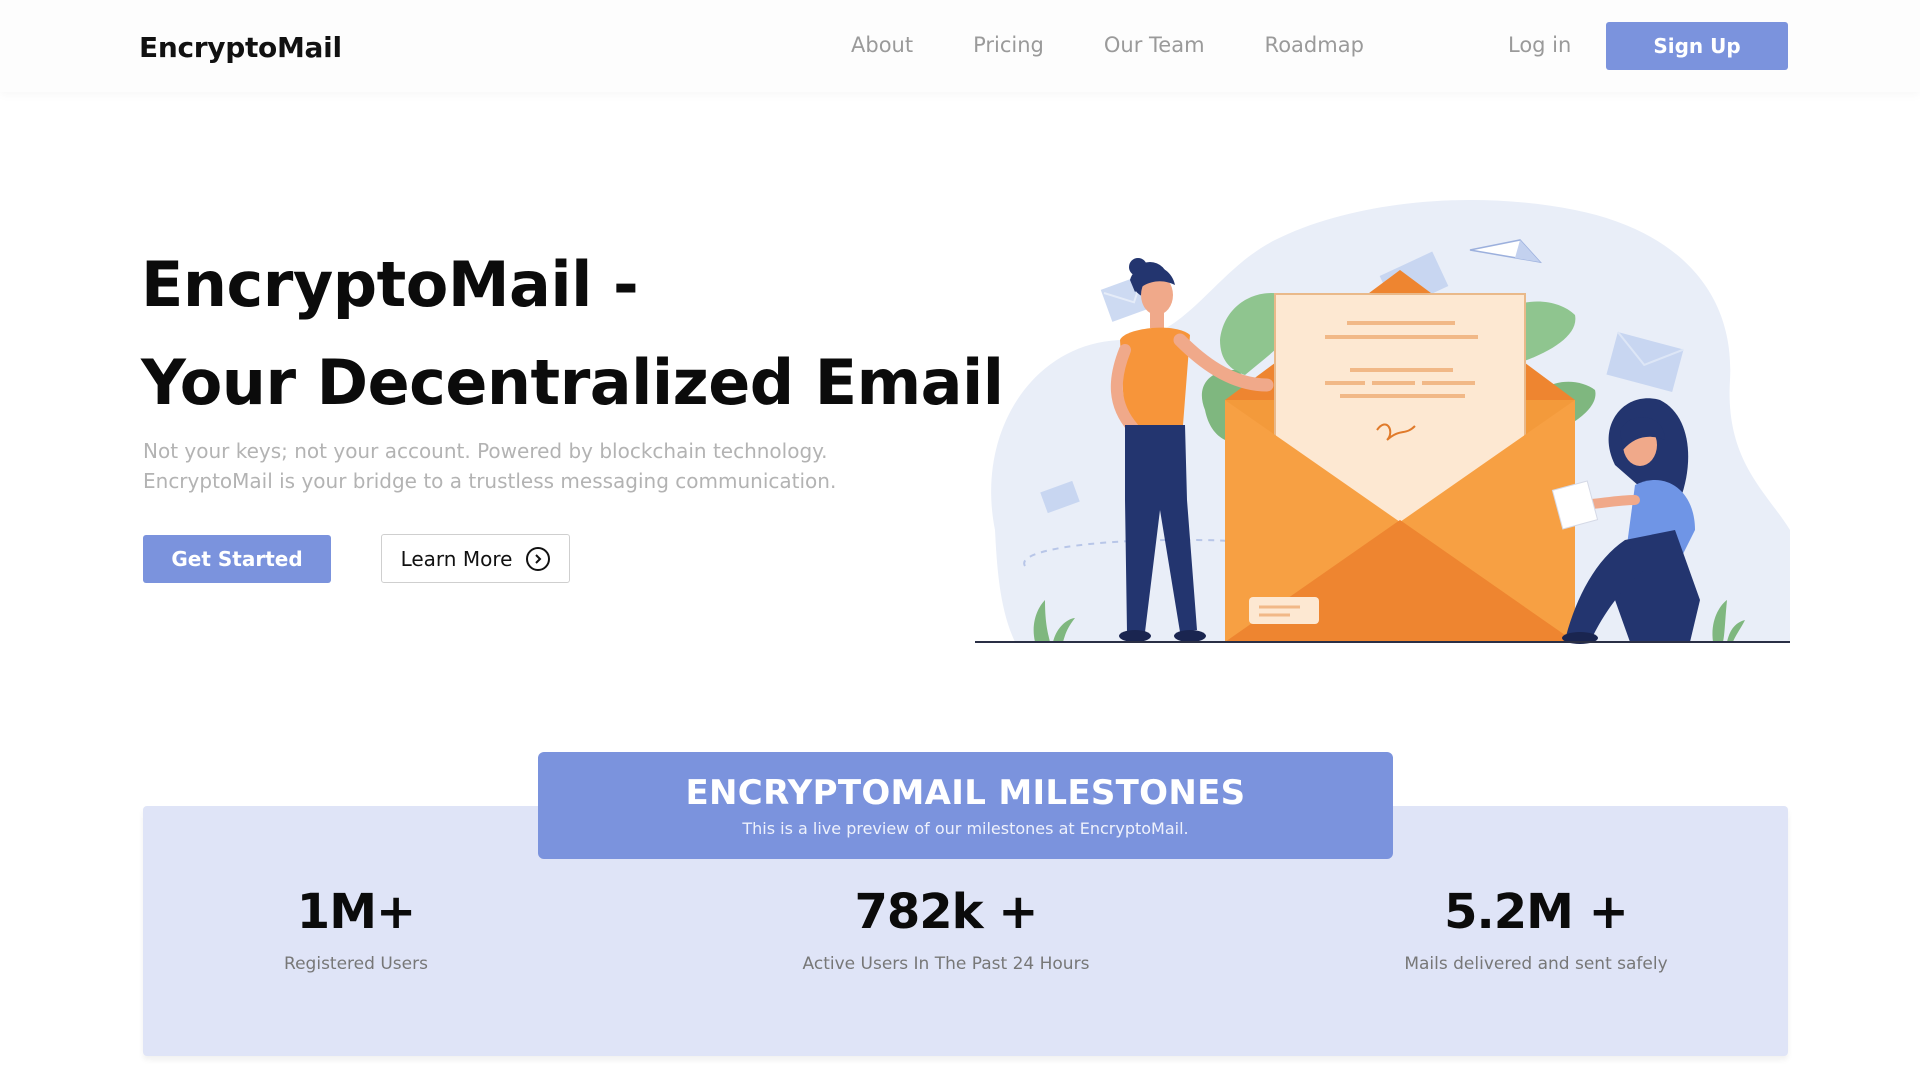 The width and height of the screenshot is (1920, 1080). Describe the element at coordinates (538, 558) in the screenshot. I see `chevron-right-circle-icon` at that location.